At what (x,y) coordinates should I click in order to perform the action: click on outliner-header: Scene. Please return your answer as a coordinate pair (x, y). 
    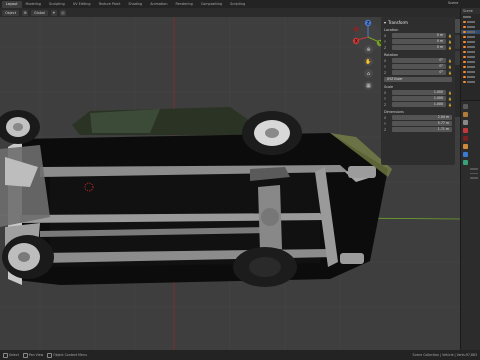
    Looking at the image, I should click on (470, 11).